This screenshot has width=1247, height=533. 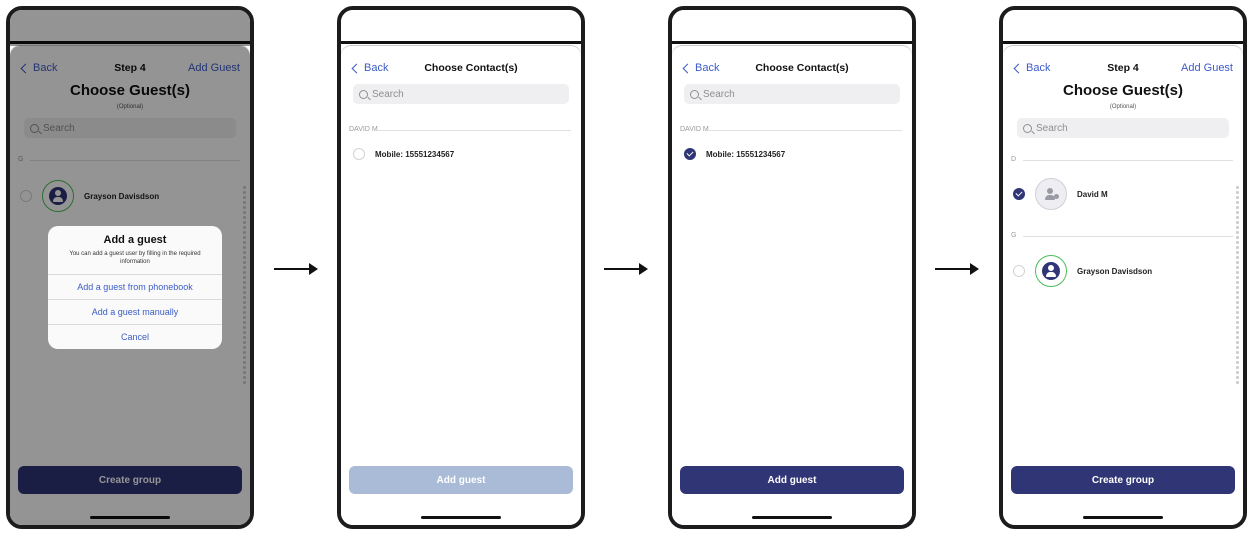 I want to click on guest-name: Grayson Davisdson, so click(x=1115, y=271).